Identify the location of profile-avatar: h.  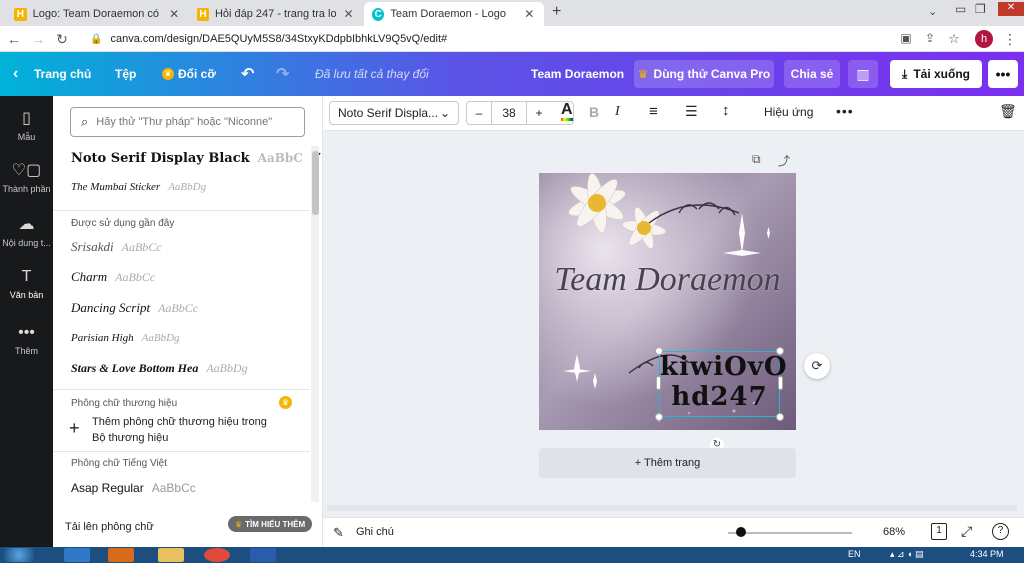
(984, 39).